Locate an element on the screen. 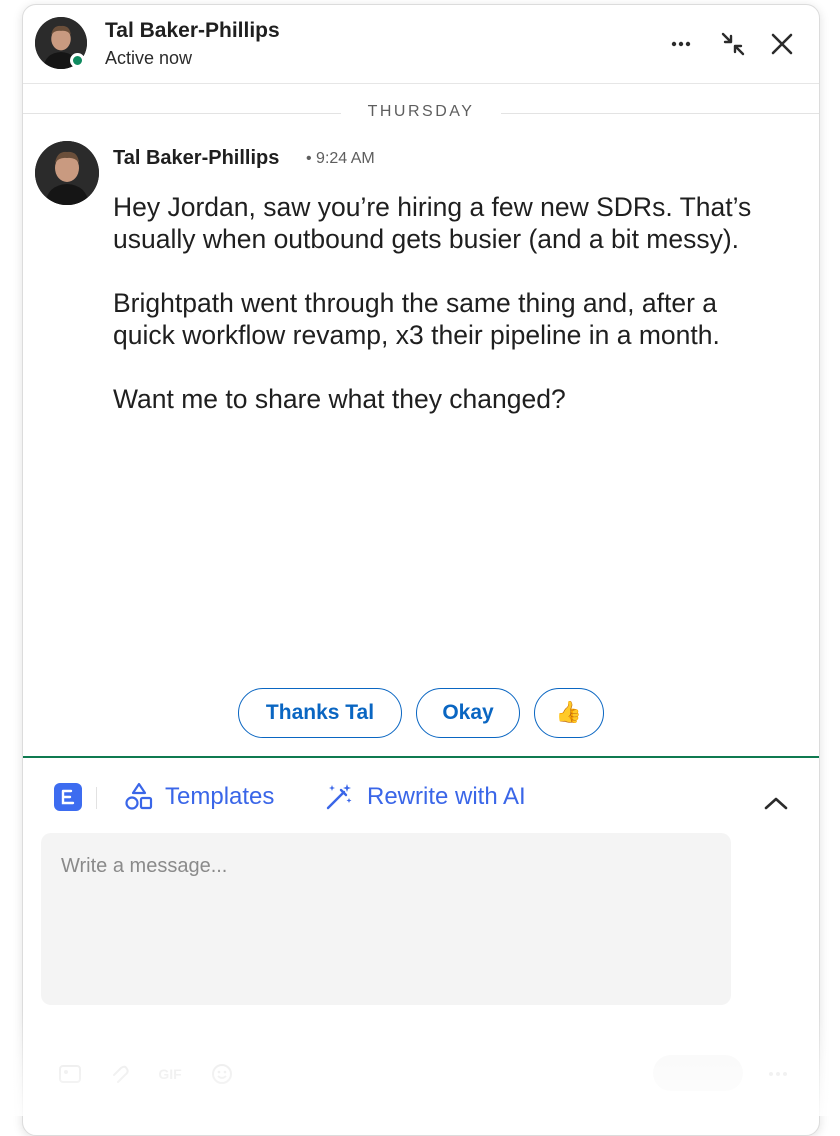  divider-line-right is located at coordinates (660, 113).